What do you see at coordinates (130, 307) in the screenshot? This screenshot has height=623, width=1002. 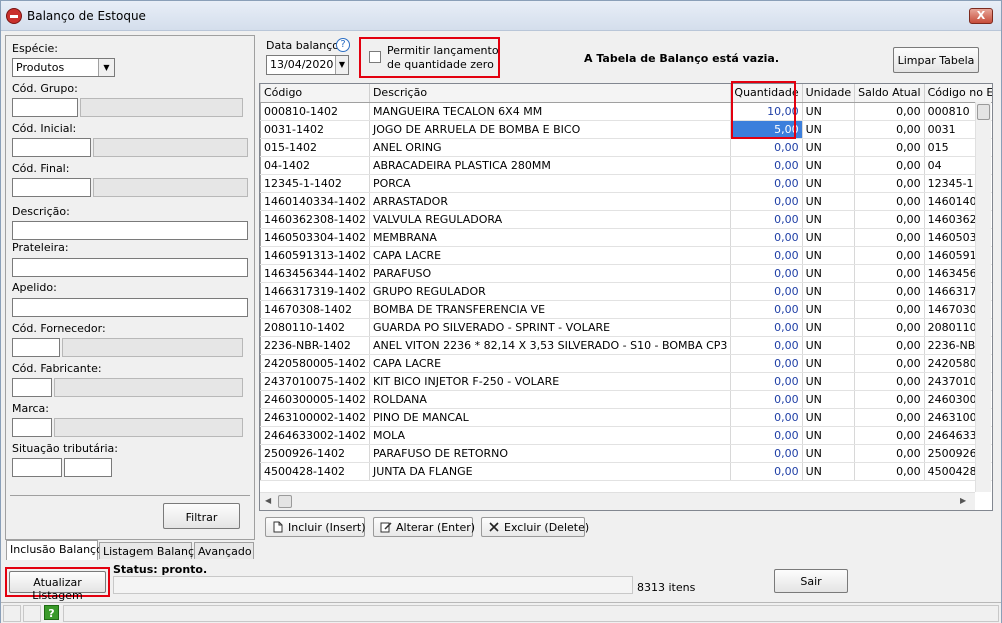 I see `apelido-input` at bounding box center [130, 307].